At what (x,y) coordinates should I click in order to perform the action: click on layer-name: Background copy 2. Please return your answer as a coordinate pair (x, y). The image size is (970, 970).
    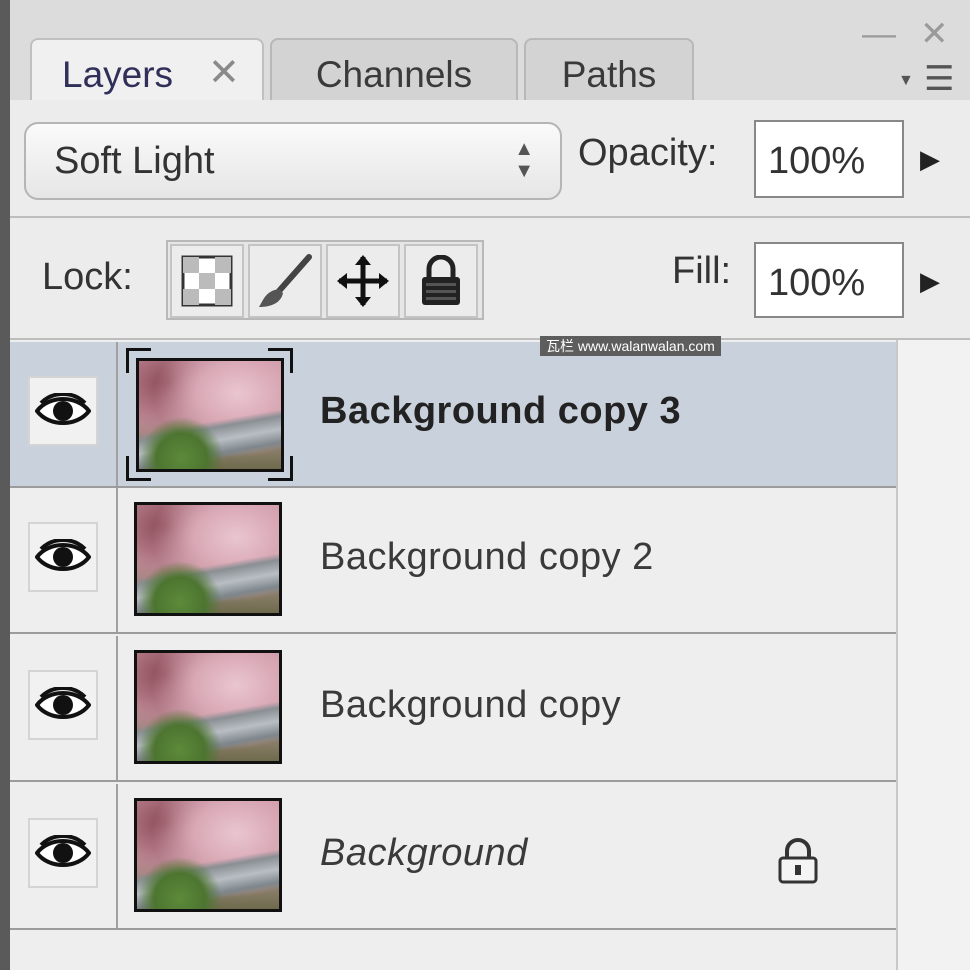
    Looking at the image, I should click on (487, 557).